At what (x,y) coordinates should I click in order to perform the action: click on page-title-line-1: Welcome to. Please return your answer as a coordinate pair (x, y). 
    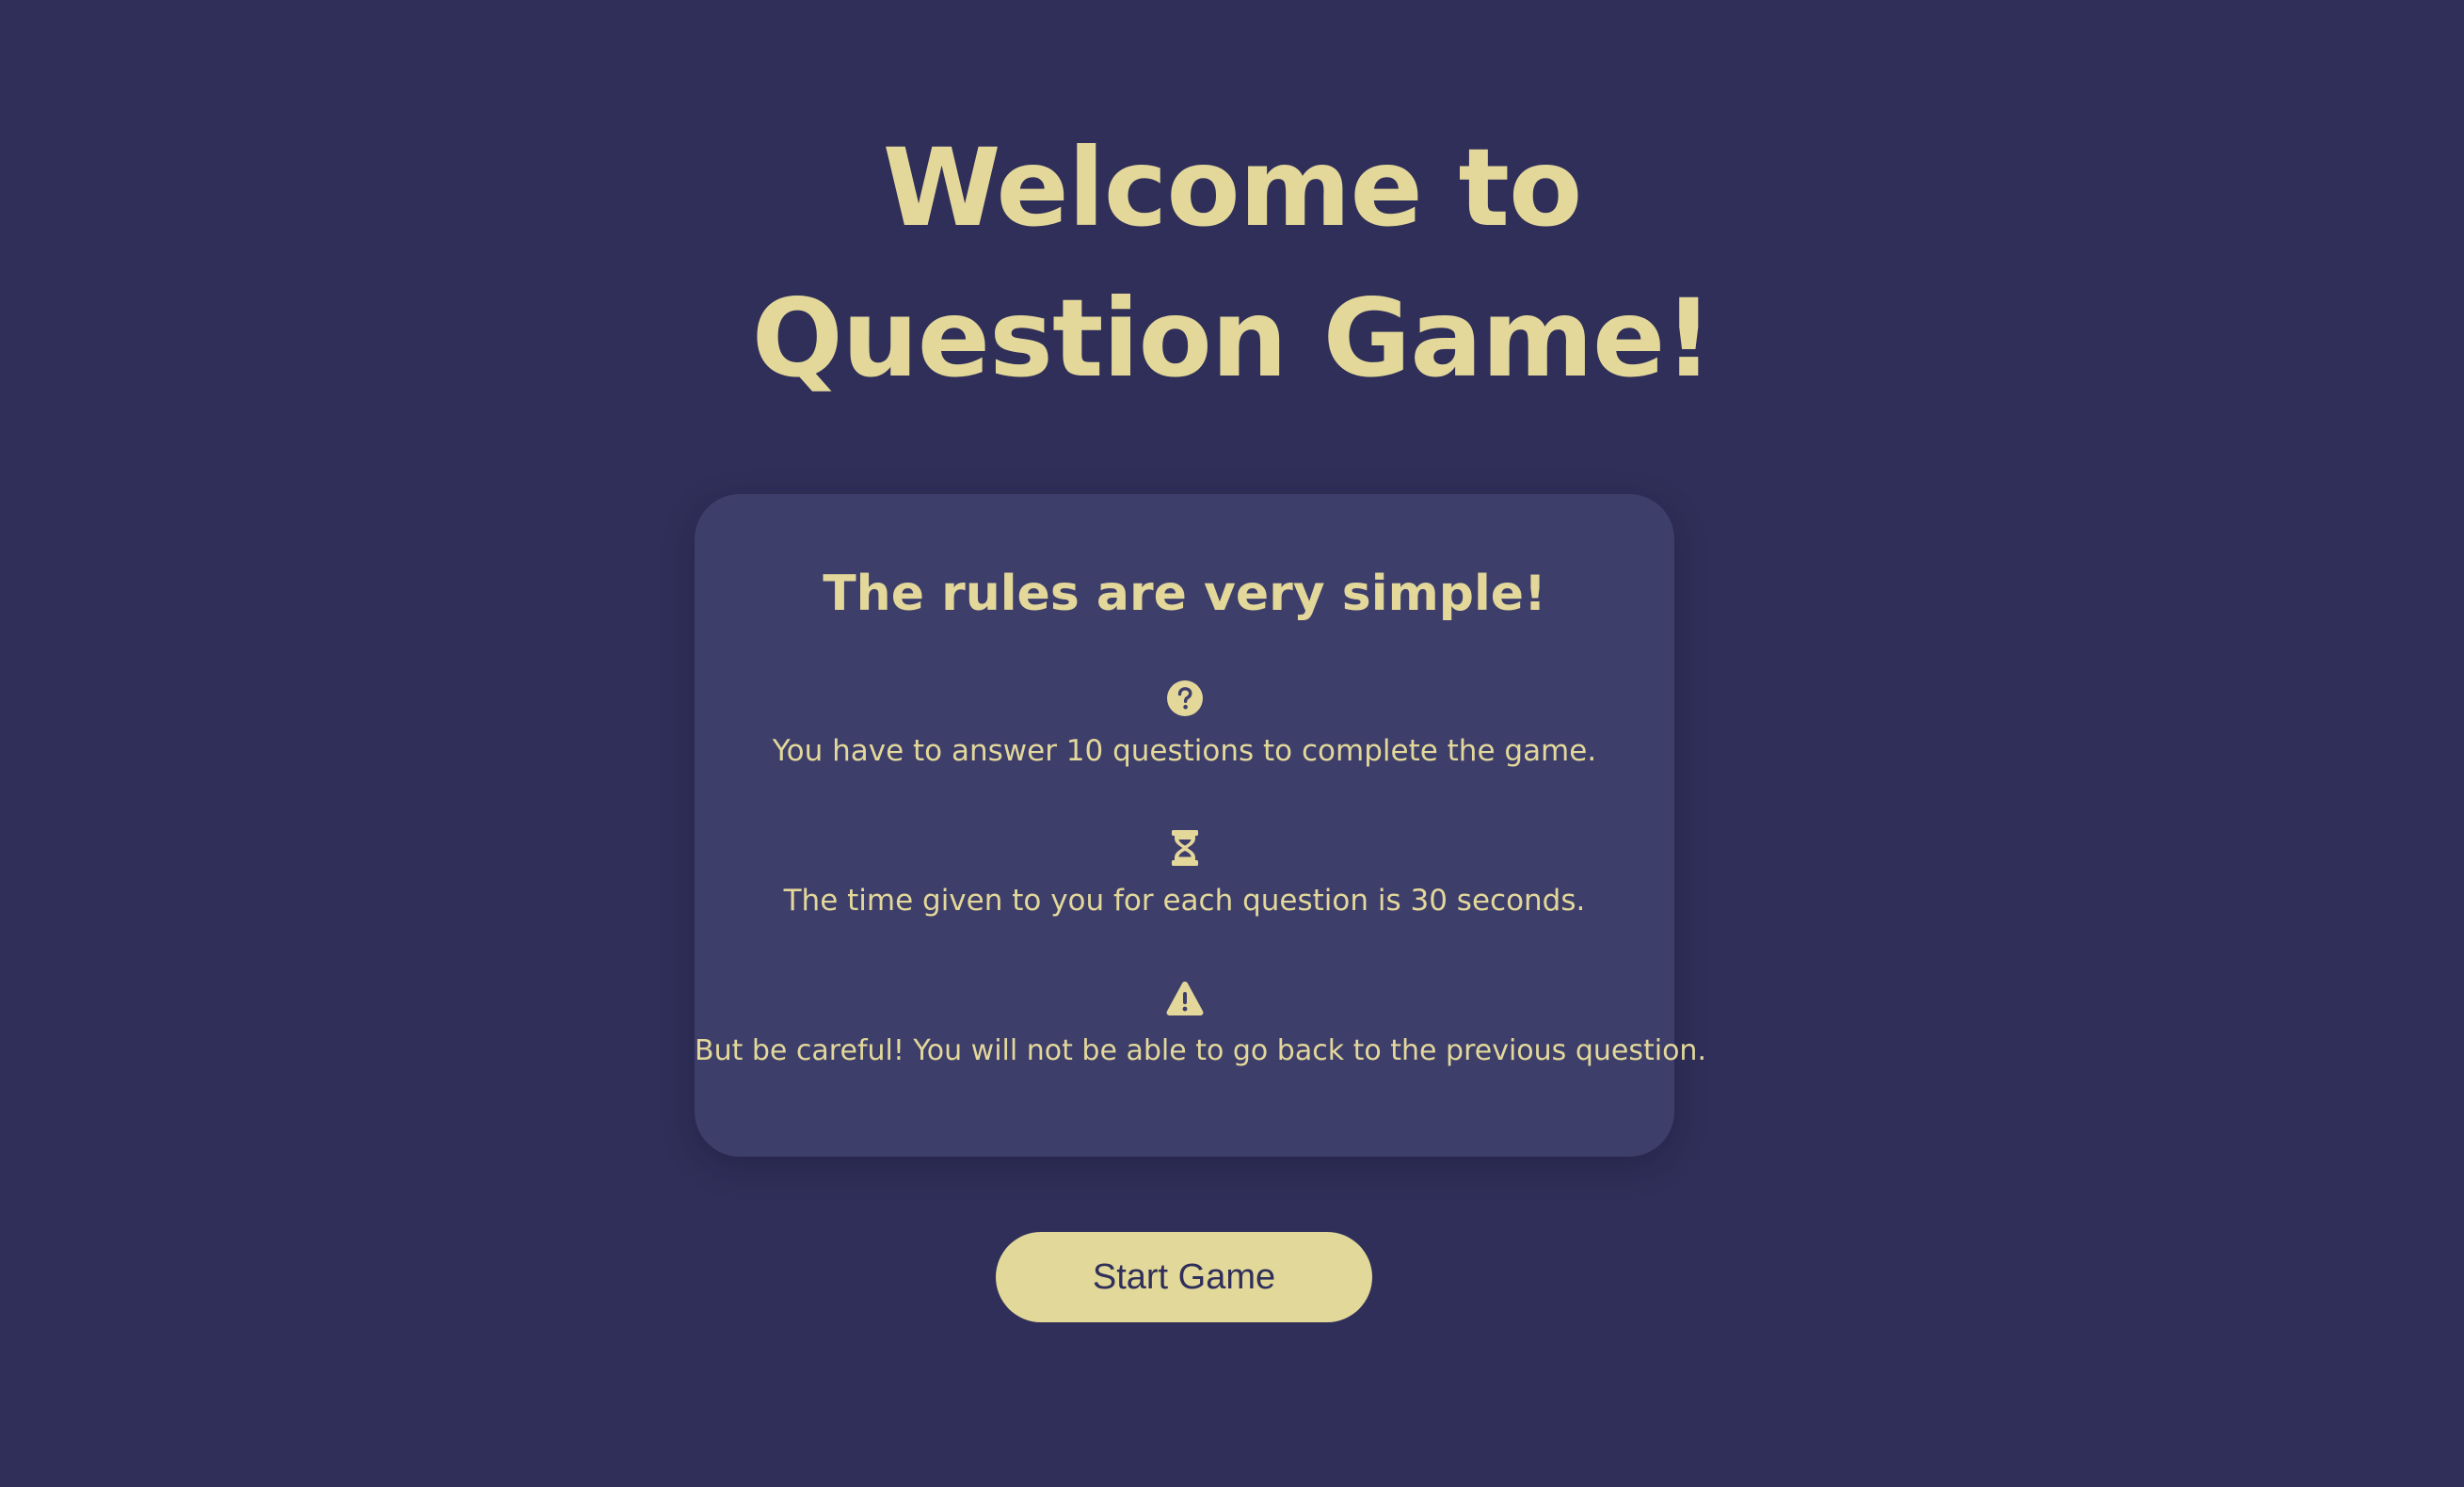
    Looking at the image, I should click on (1232, 187).